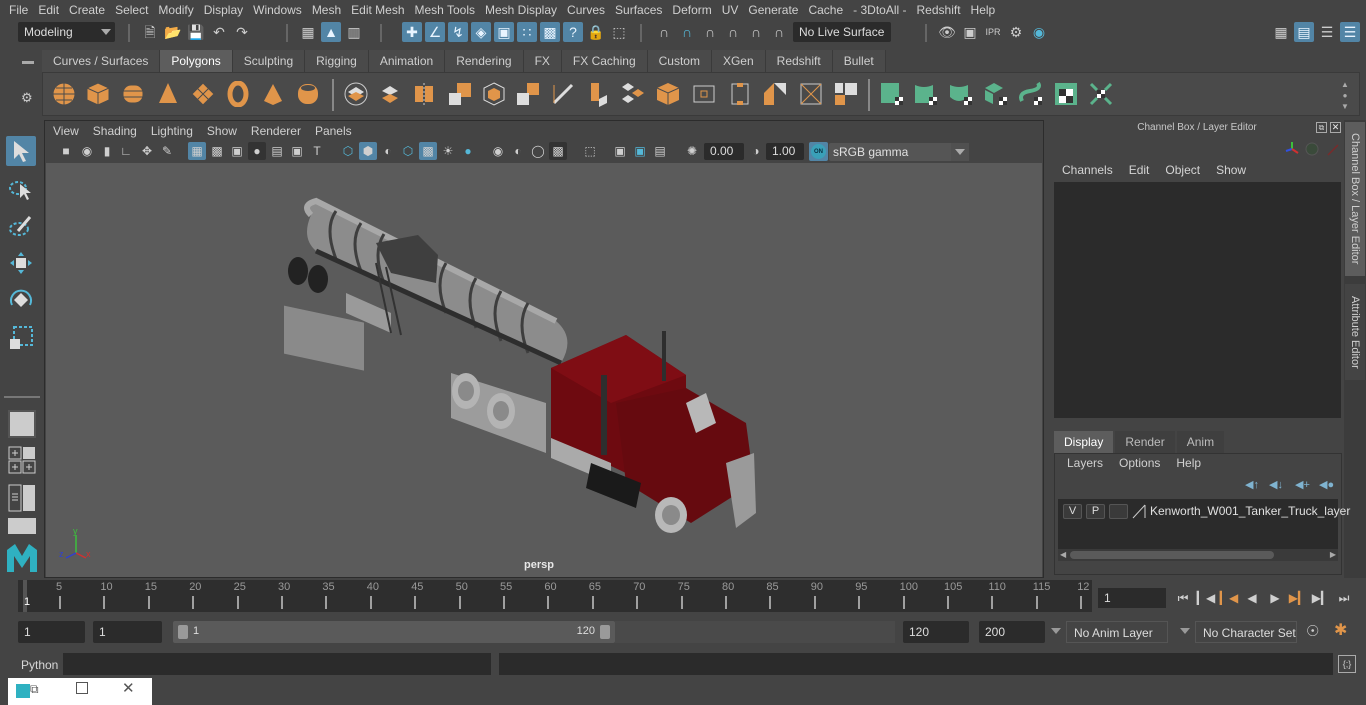  I want to click on render-settings-icon: ⚙, so click(1016, 32).